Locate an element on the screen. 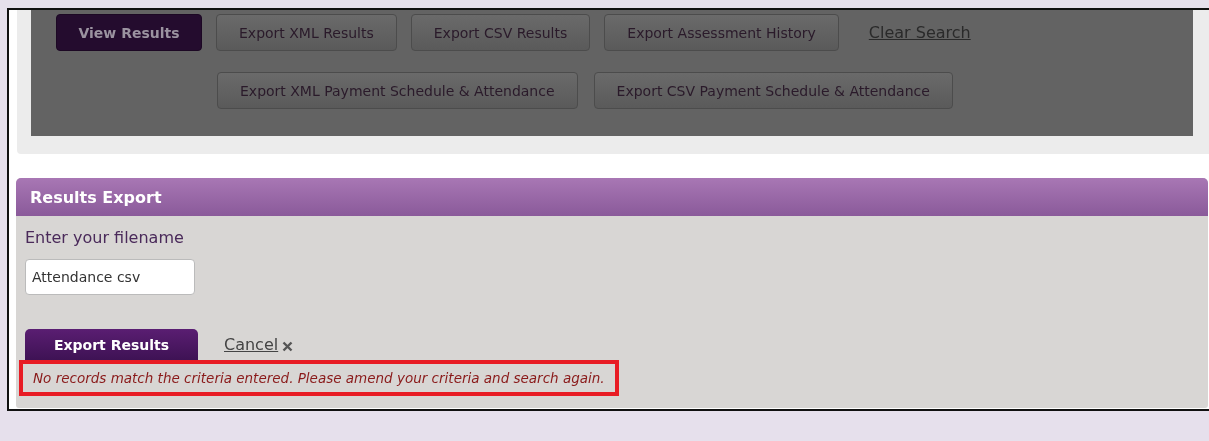  filename-input: Attendance csv is located at coordinates (110, 277).